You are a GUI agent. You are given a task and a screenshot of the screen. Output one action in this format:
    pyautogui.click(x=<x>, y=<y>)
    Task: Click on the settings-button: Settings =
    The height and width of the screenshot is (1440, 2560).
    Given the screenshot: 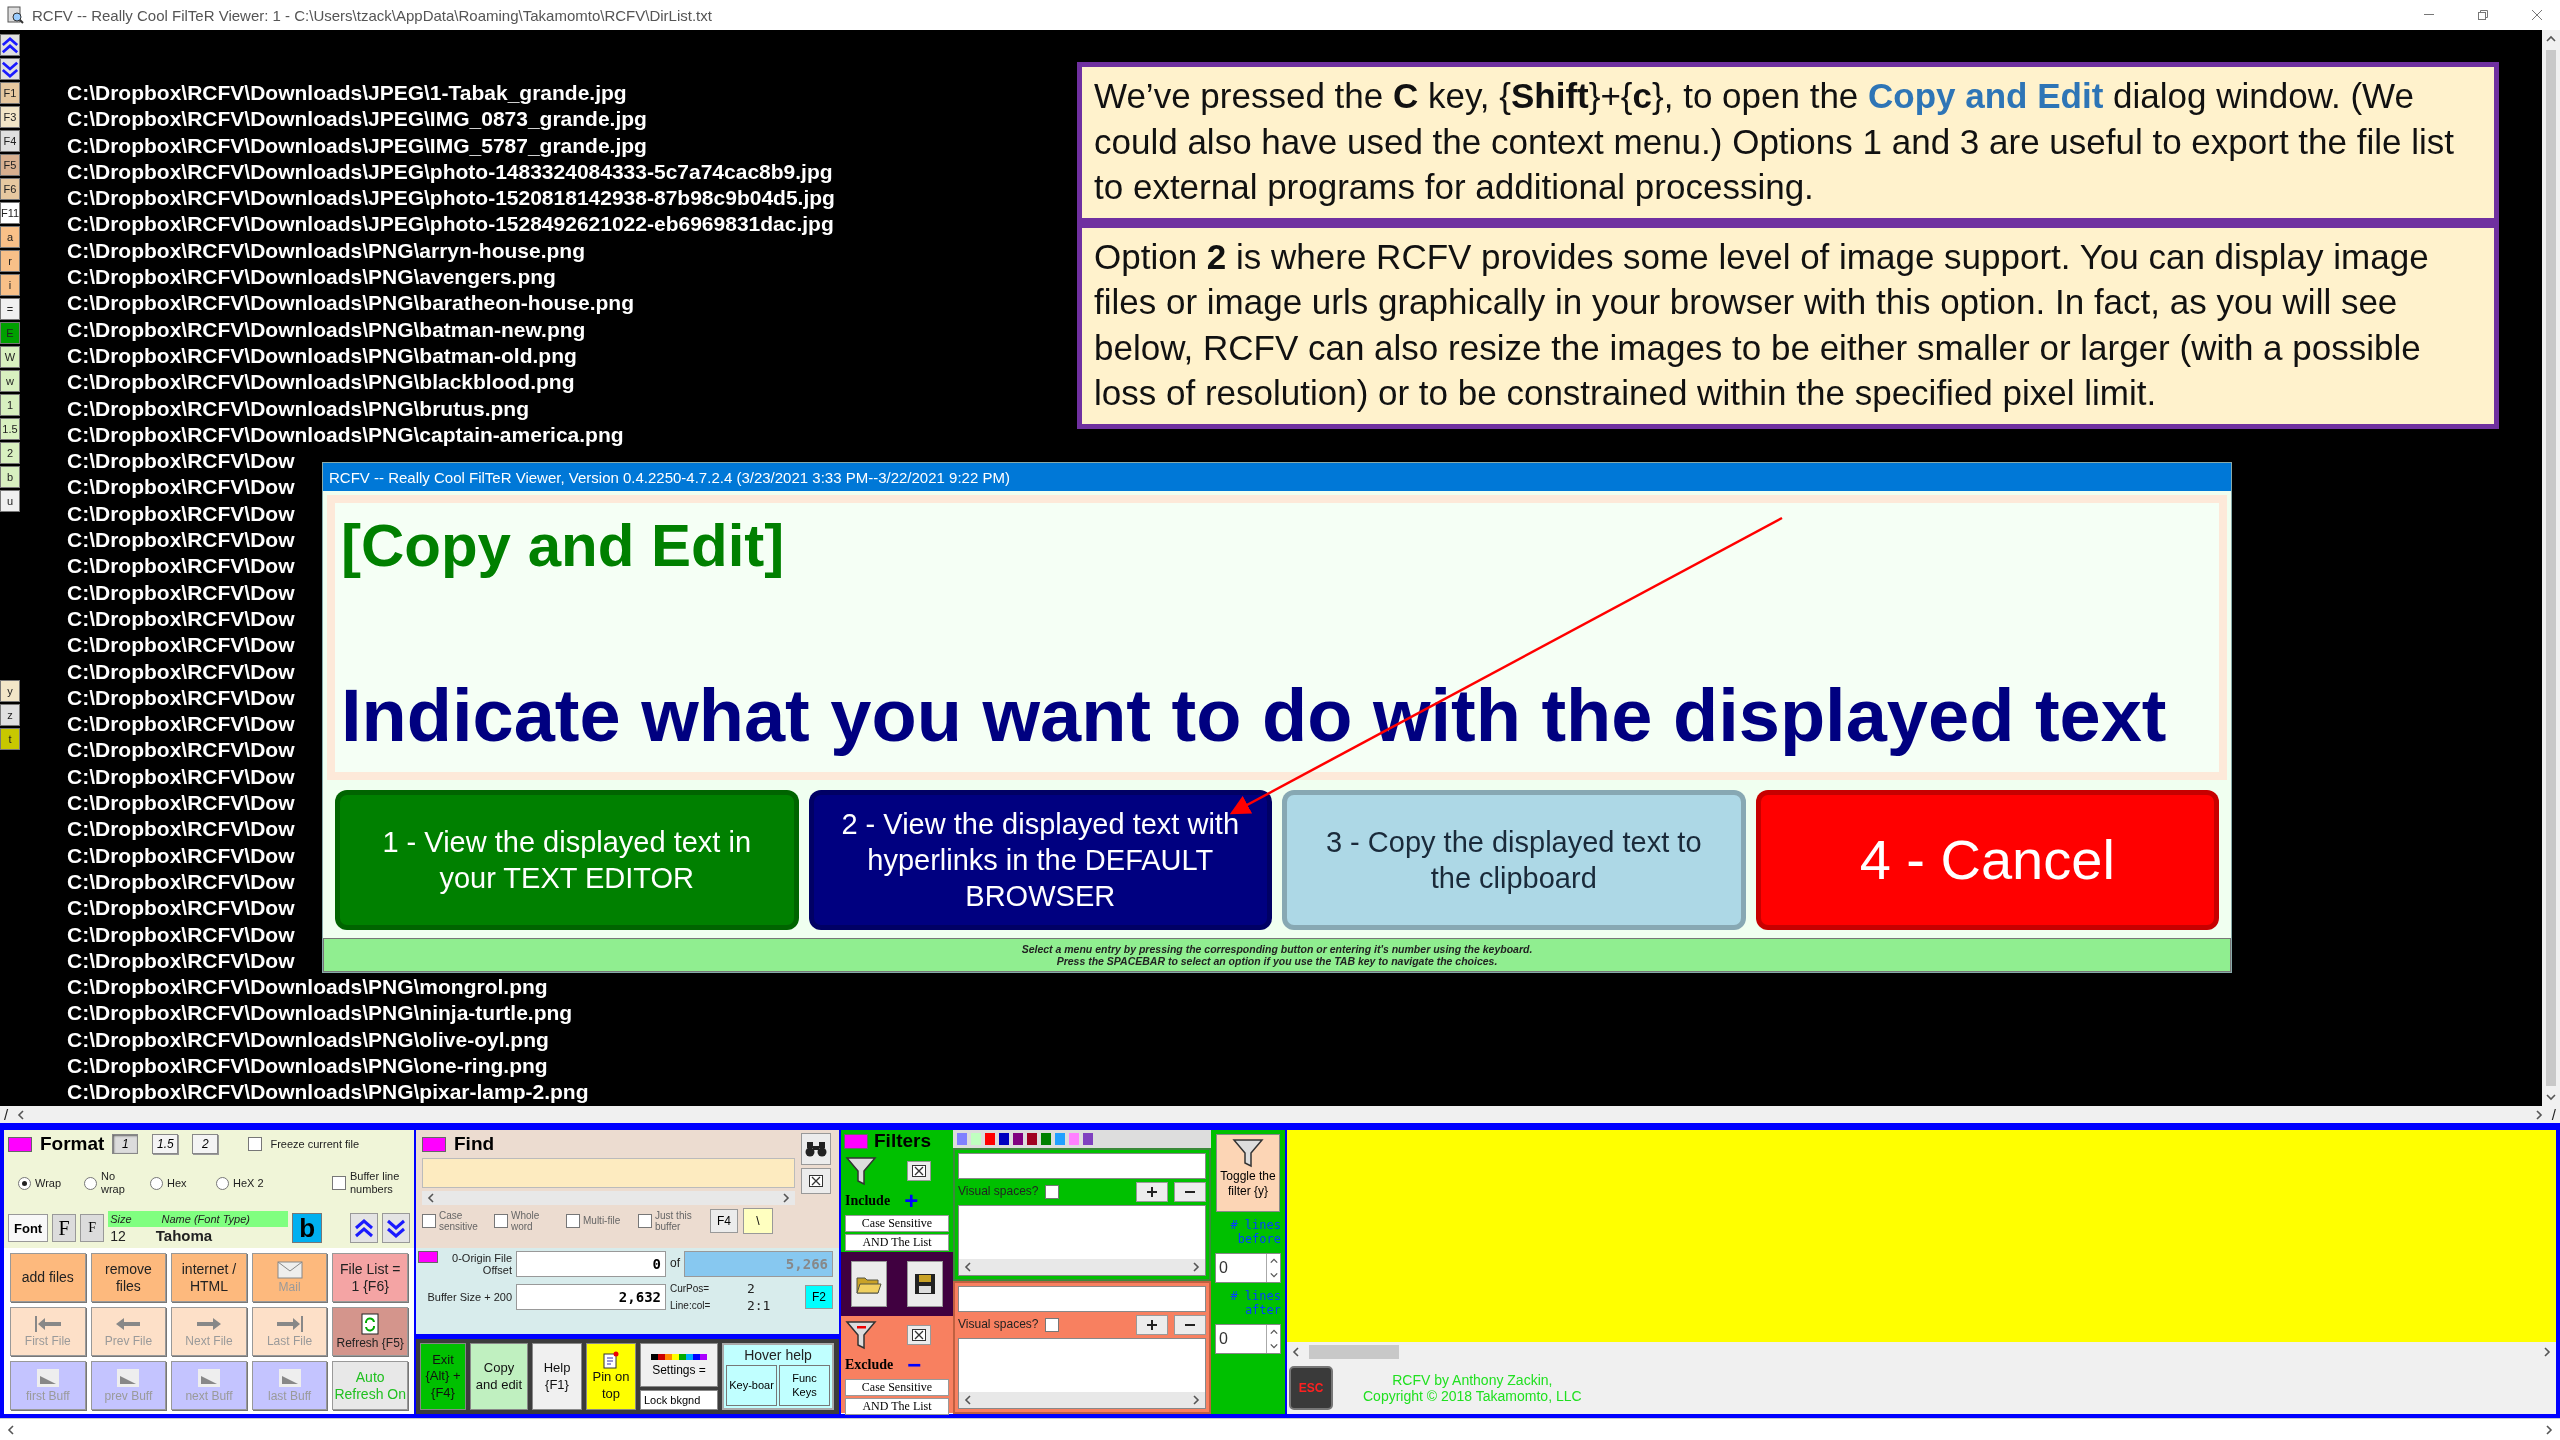 What is the action you would take?
    pyautogui.click(x=679, y=1365)
    